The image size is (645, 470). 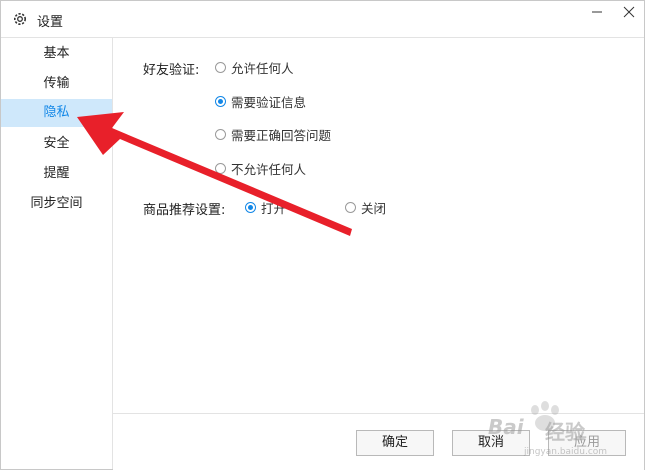 What do you see at coordinates (56, 84) in the screenshot?
I see `sidebar-item-transfer: 传输` at bounding box center [56, 84].